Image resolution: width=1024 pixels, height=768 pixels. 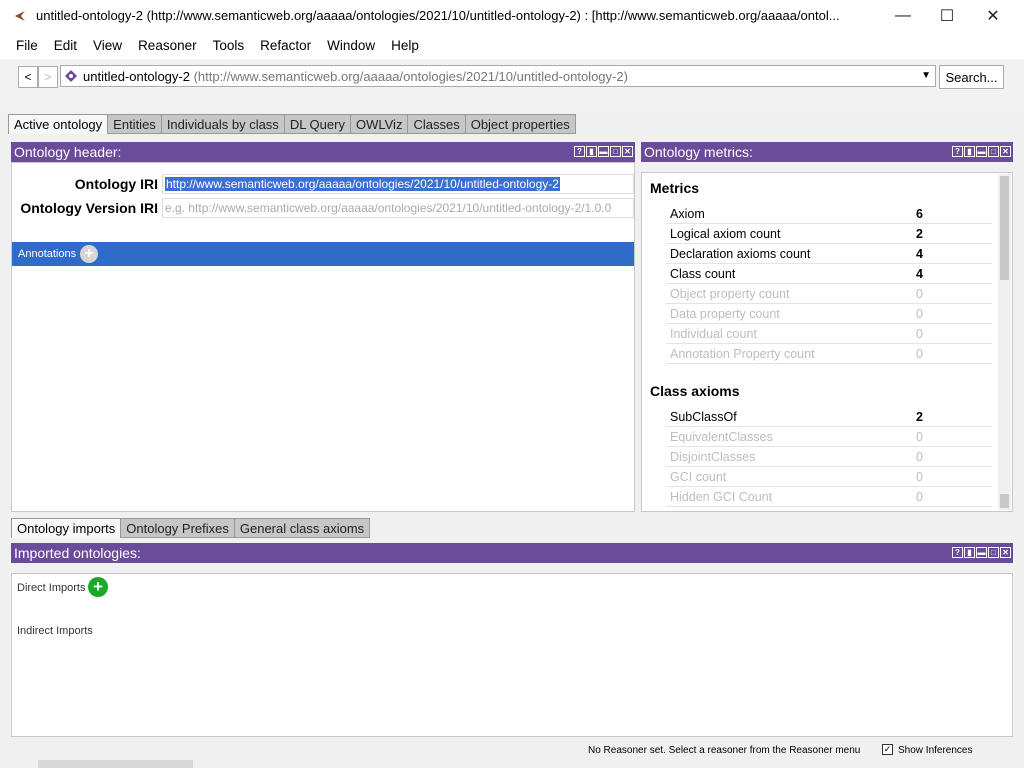 What do you see at coordinates (107, 45) in the screenshot?
I see `menu-view: View` at bounding box center [107, 45].